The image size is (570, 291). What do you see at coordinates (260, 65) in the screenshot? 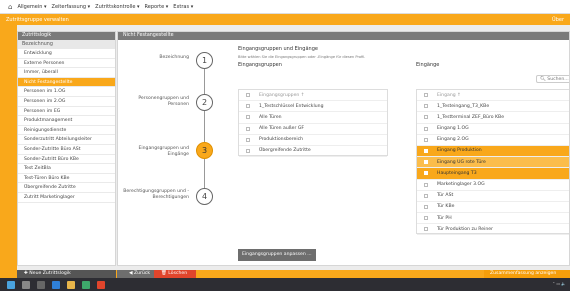
I see `groups-title: Eingangsgruppen` at bounding box center [260, 65].